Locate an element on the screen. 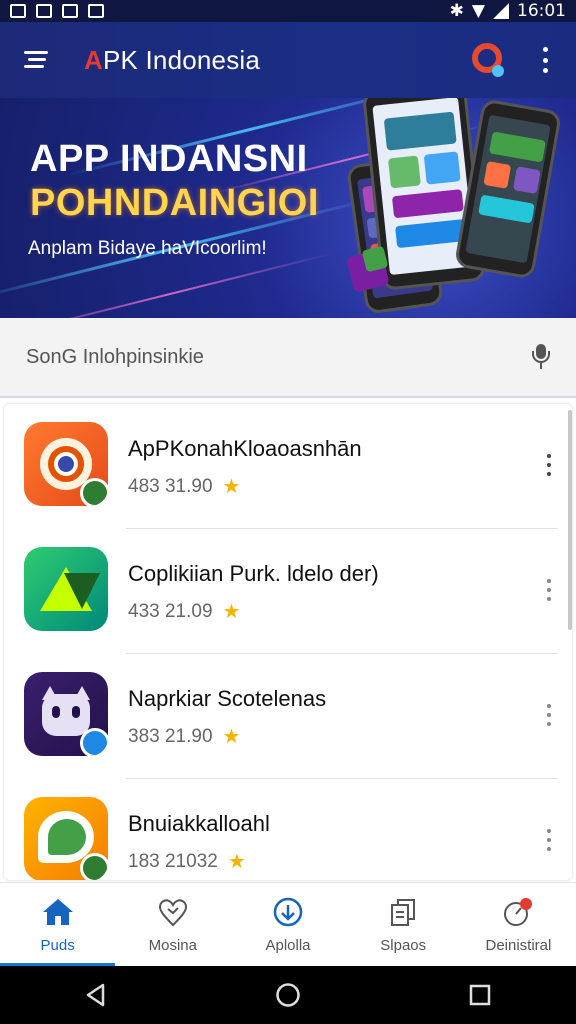  bottom-navigation: Puds Mosina Aplolla Slpaos Deinistiral is located at coordinates (288, 924).